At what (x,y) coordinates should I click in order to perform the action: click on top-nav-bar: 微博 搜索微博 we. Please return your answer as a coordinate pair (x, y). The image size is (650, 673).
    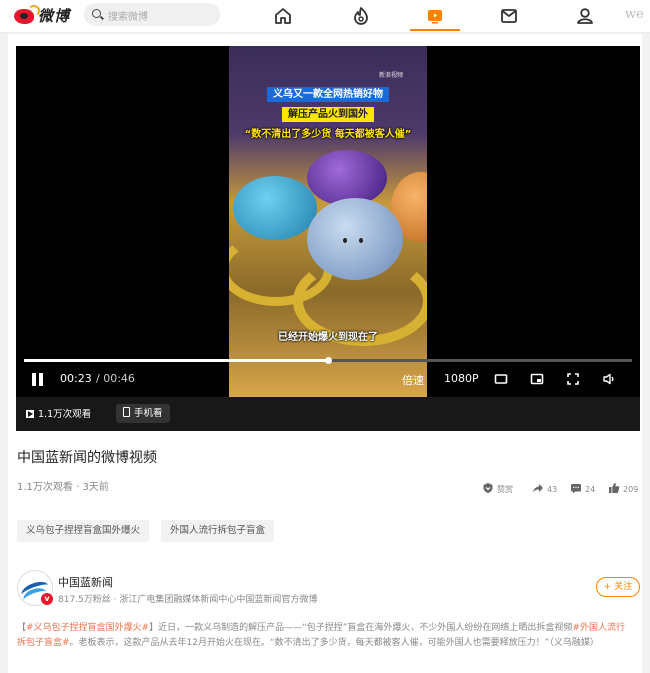
    Looking at the image, I should click on (325, 16).